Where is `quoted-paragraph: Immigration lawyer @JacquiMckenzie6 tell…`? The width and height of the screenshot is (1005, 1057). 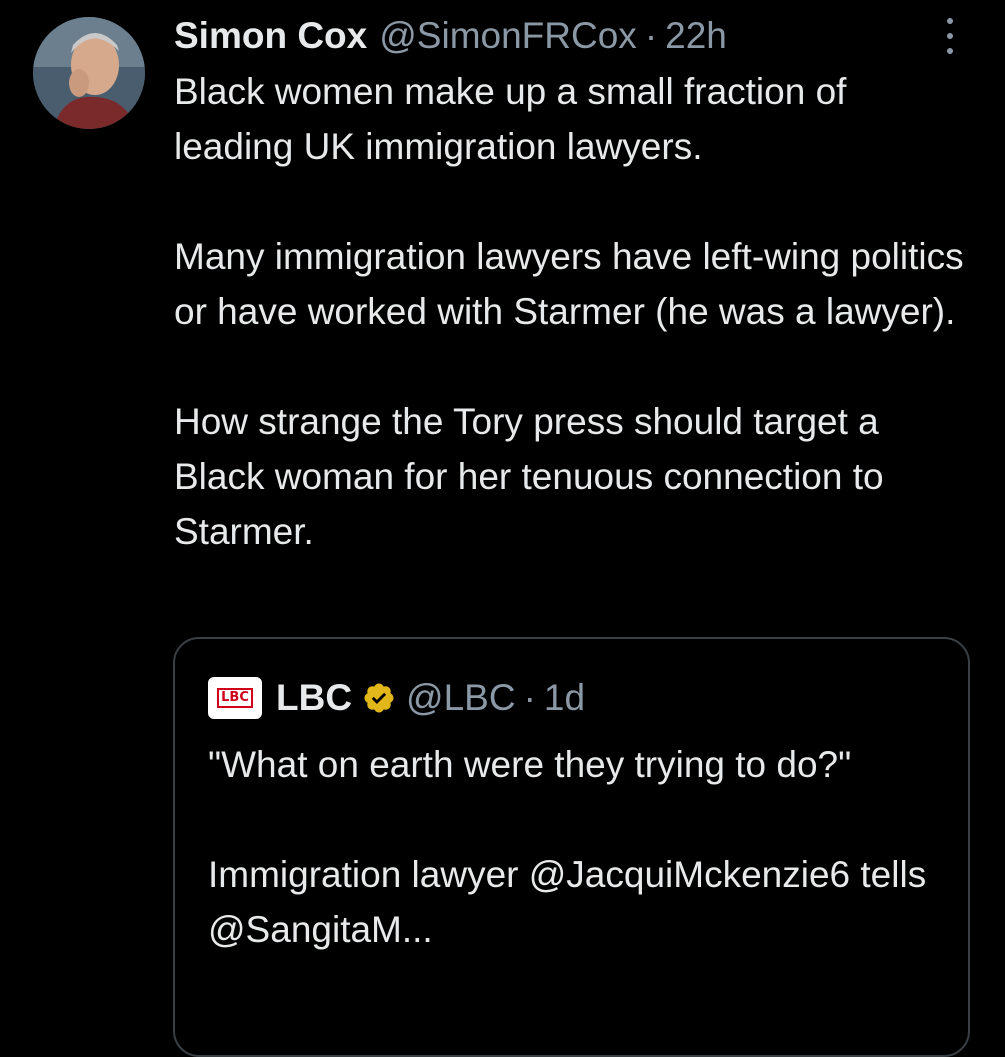 quoted-paragraph: Immigration lawyer @JacquiMckenzie6 tell… is located at coordinates (567, 902).